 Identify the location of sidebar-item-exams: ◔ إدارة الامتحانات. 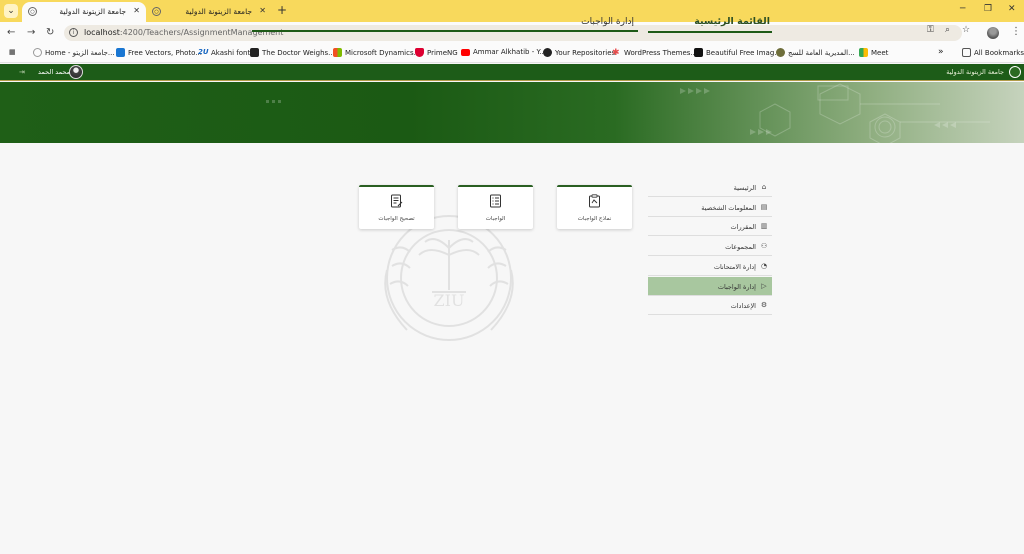
(710, 266).